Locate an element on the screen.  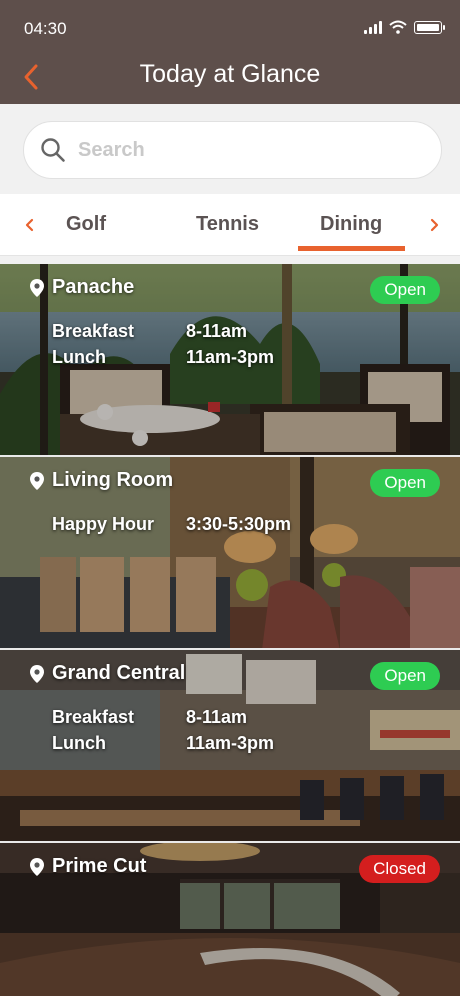
chevron-right-icon is located at coordinates (434, 225).